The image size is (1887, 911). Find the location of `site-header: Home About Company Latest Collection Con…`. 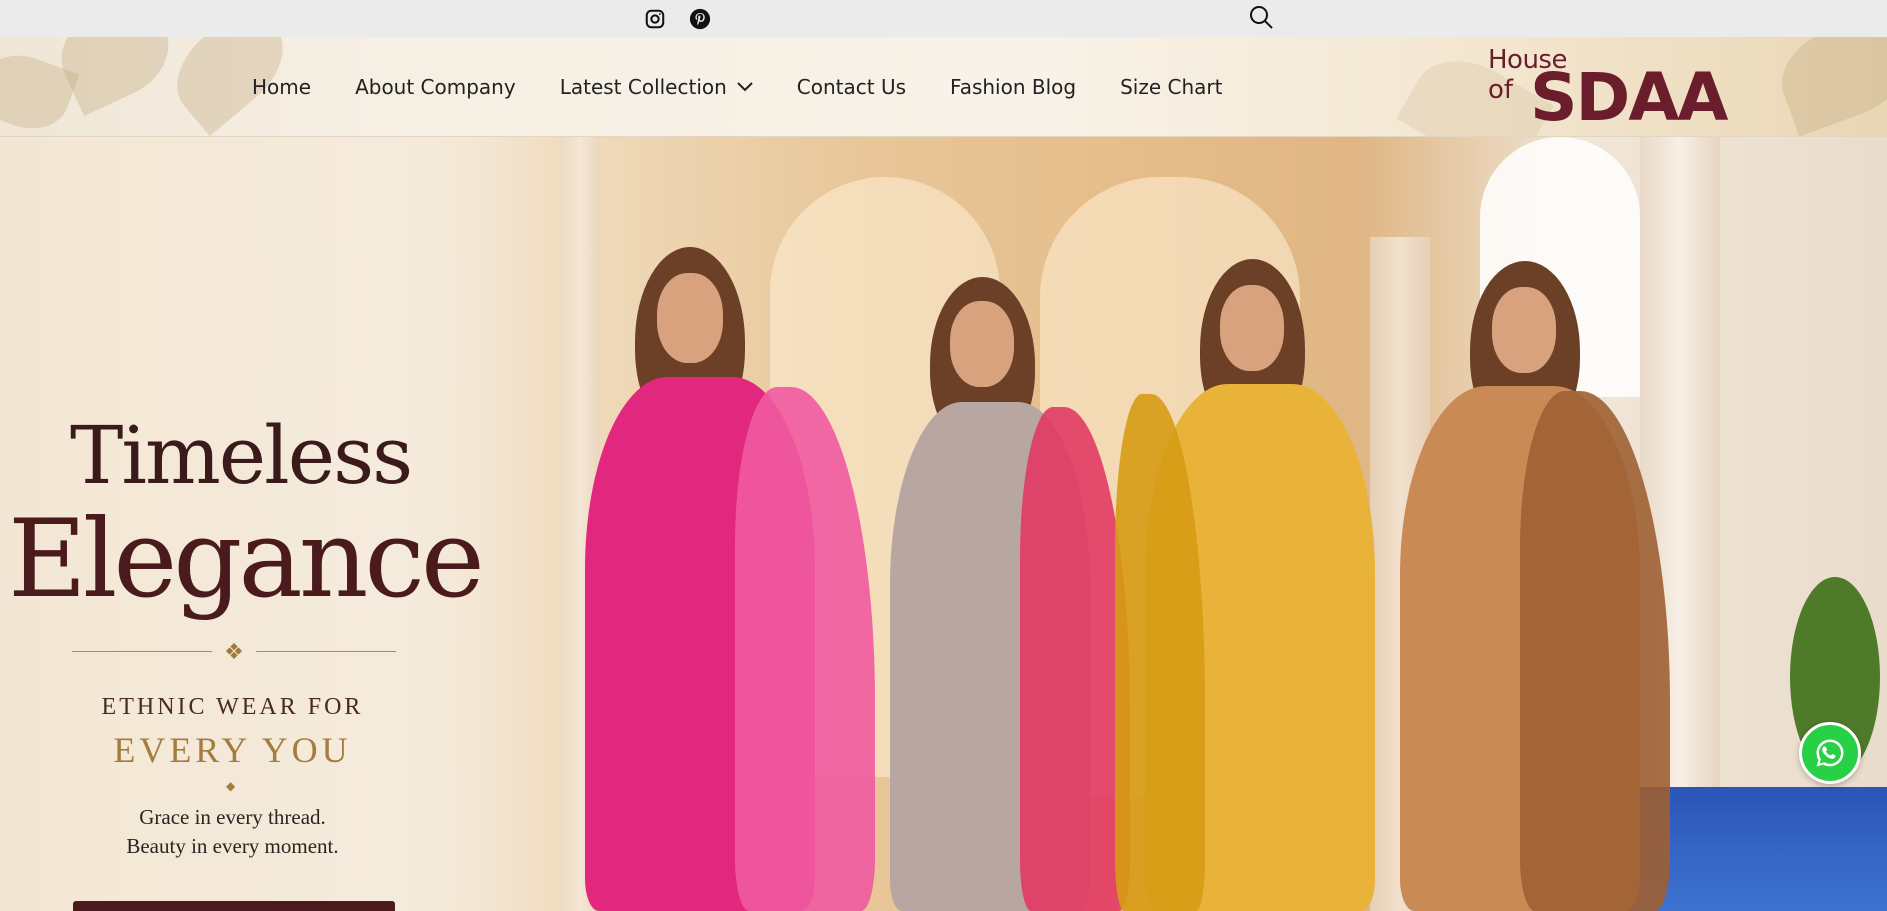

site-header: Home About Company Latest Collection Con… is located at coordinates (943, 87).